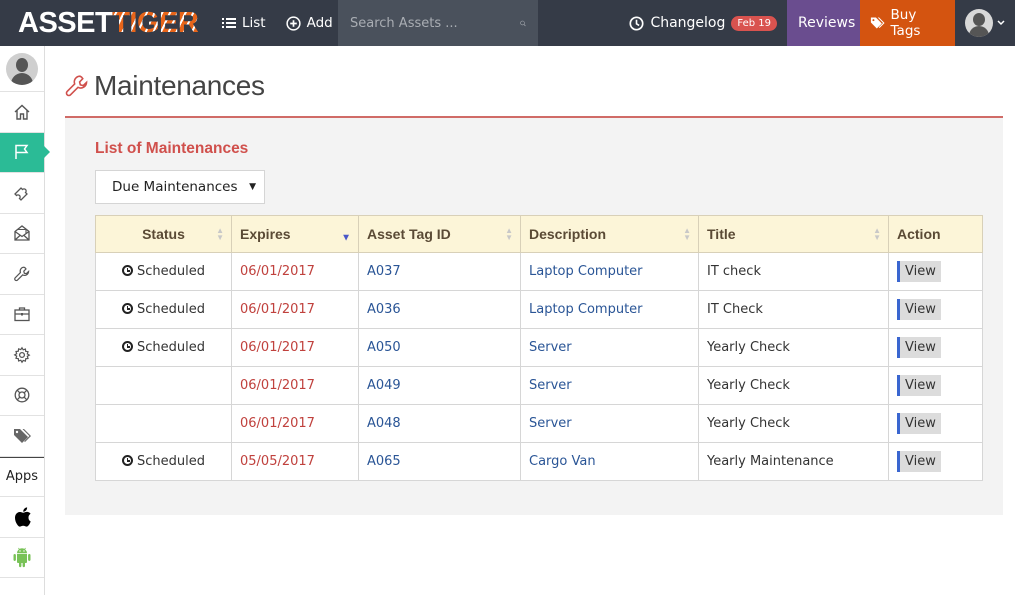  What do you see at coordinates (979, 23) in the screenshot?
I see `user-avatar` at bounding box center [979, 23].